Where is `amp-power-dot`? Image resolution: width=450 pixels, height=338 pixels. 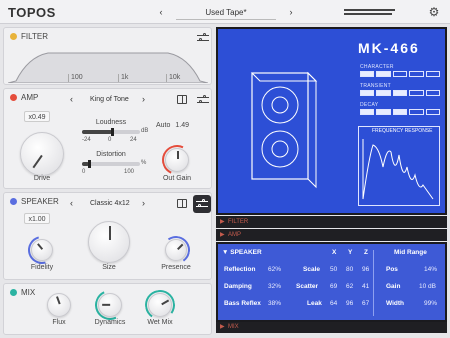 amp-power-dot is located at coordinates (13, 97).